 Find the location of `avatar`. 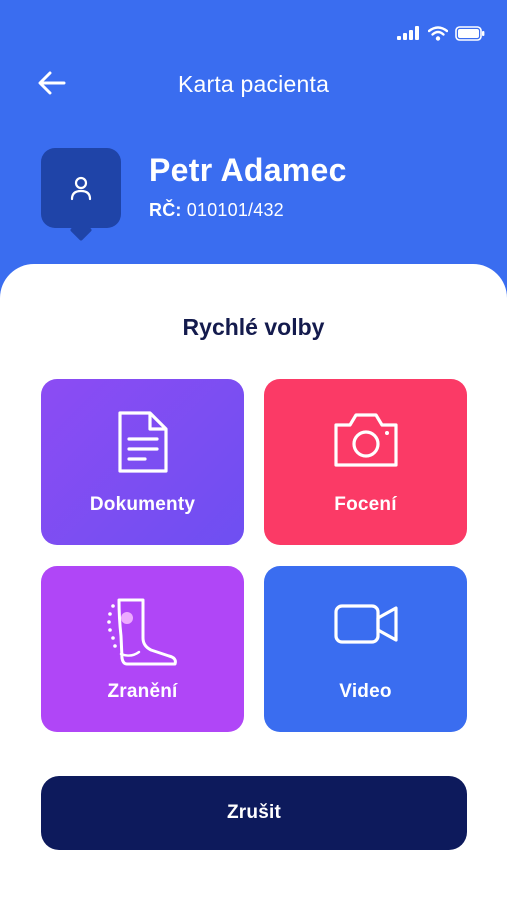

avatar is located at coordinates (81, 188).